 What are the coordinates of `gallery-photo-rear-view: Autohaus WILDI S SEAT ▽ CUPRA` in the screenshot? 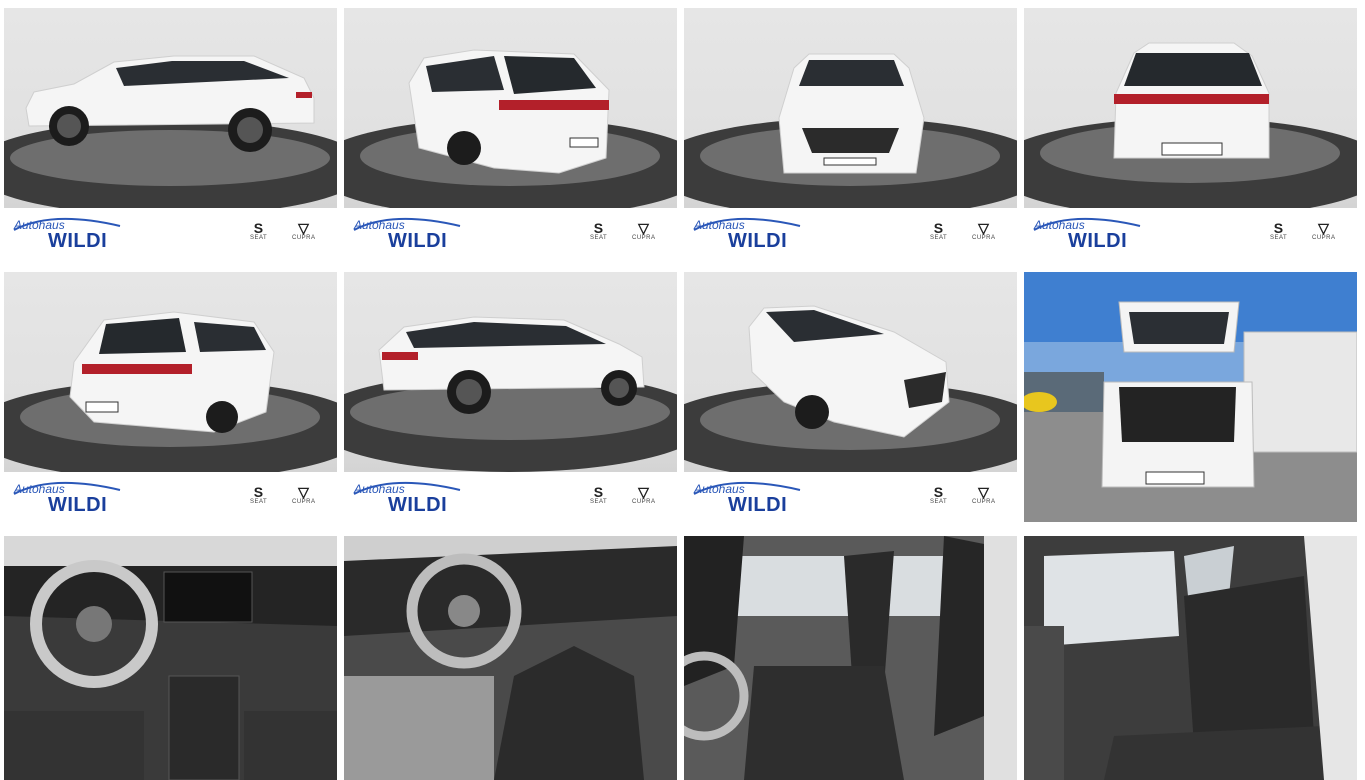 It's located at (1190, 133).